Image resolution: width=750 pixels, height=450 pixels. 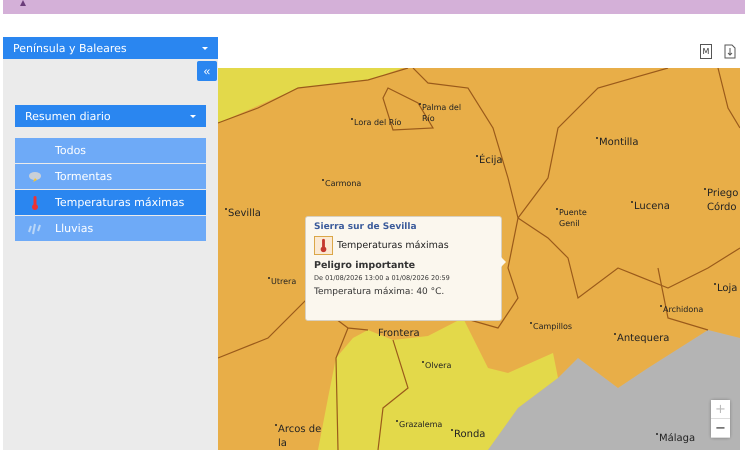 What do you see at coordinates (342, 184) in the screenshot?
I see `place-label: Carmona` at bounding box center [342, 184].